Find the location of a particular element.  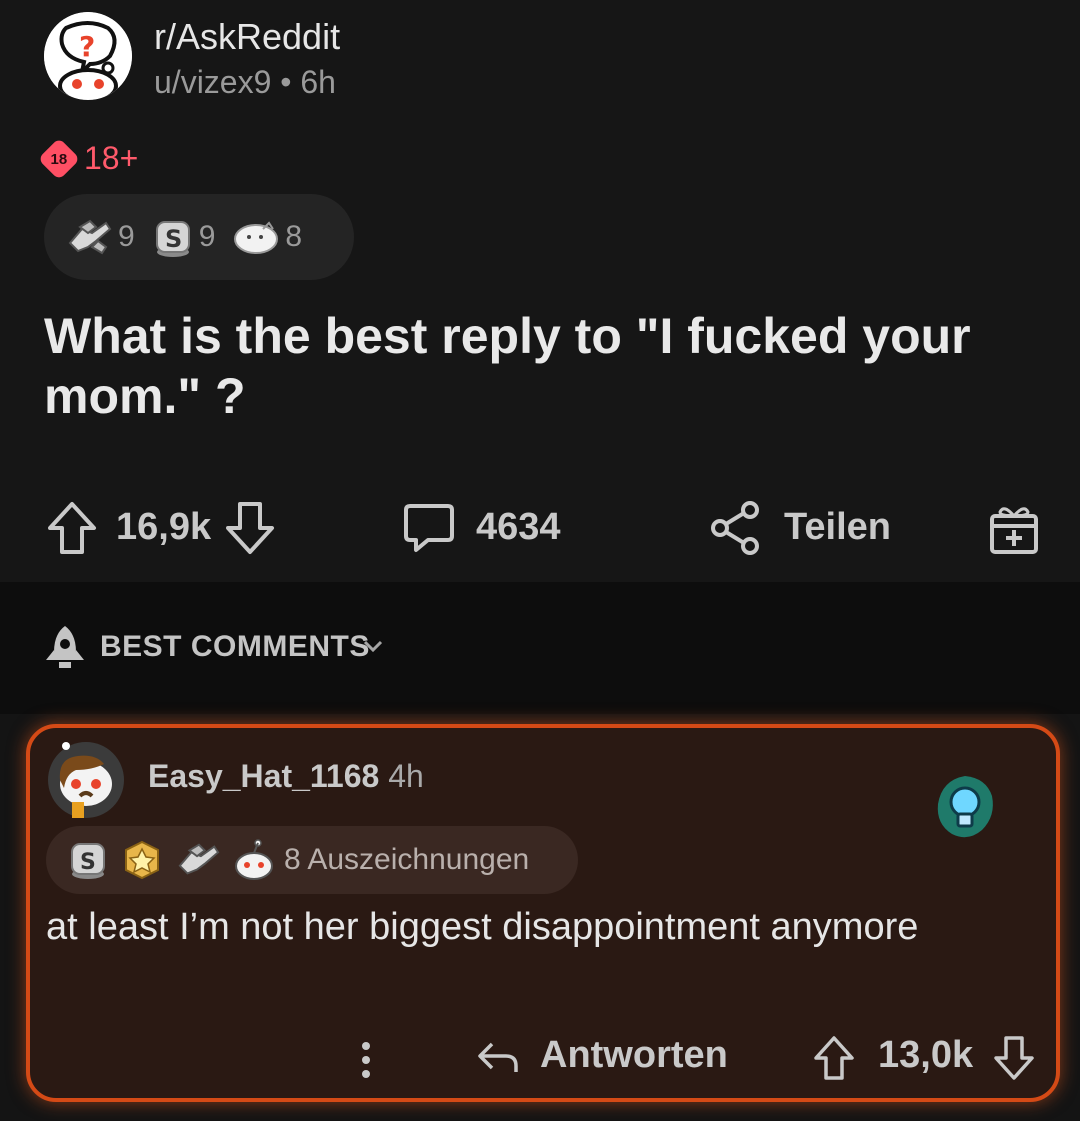

nsfw-tag: 18 18+ is located at coordinates (88, 158).